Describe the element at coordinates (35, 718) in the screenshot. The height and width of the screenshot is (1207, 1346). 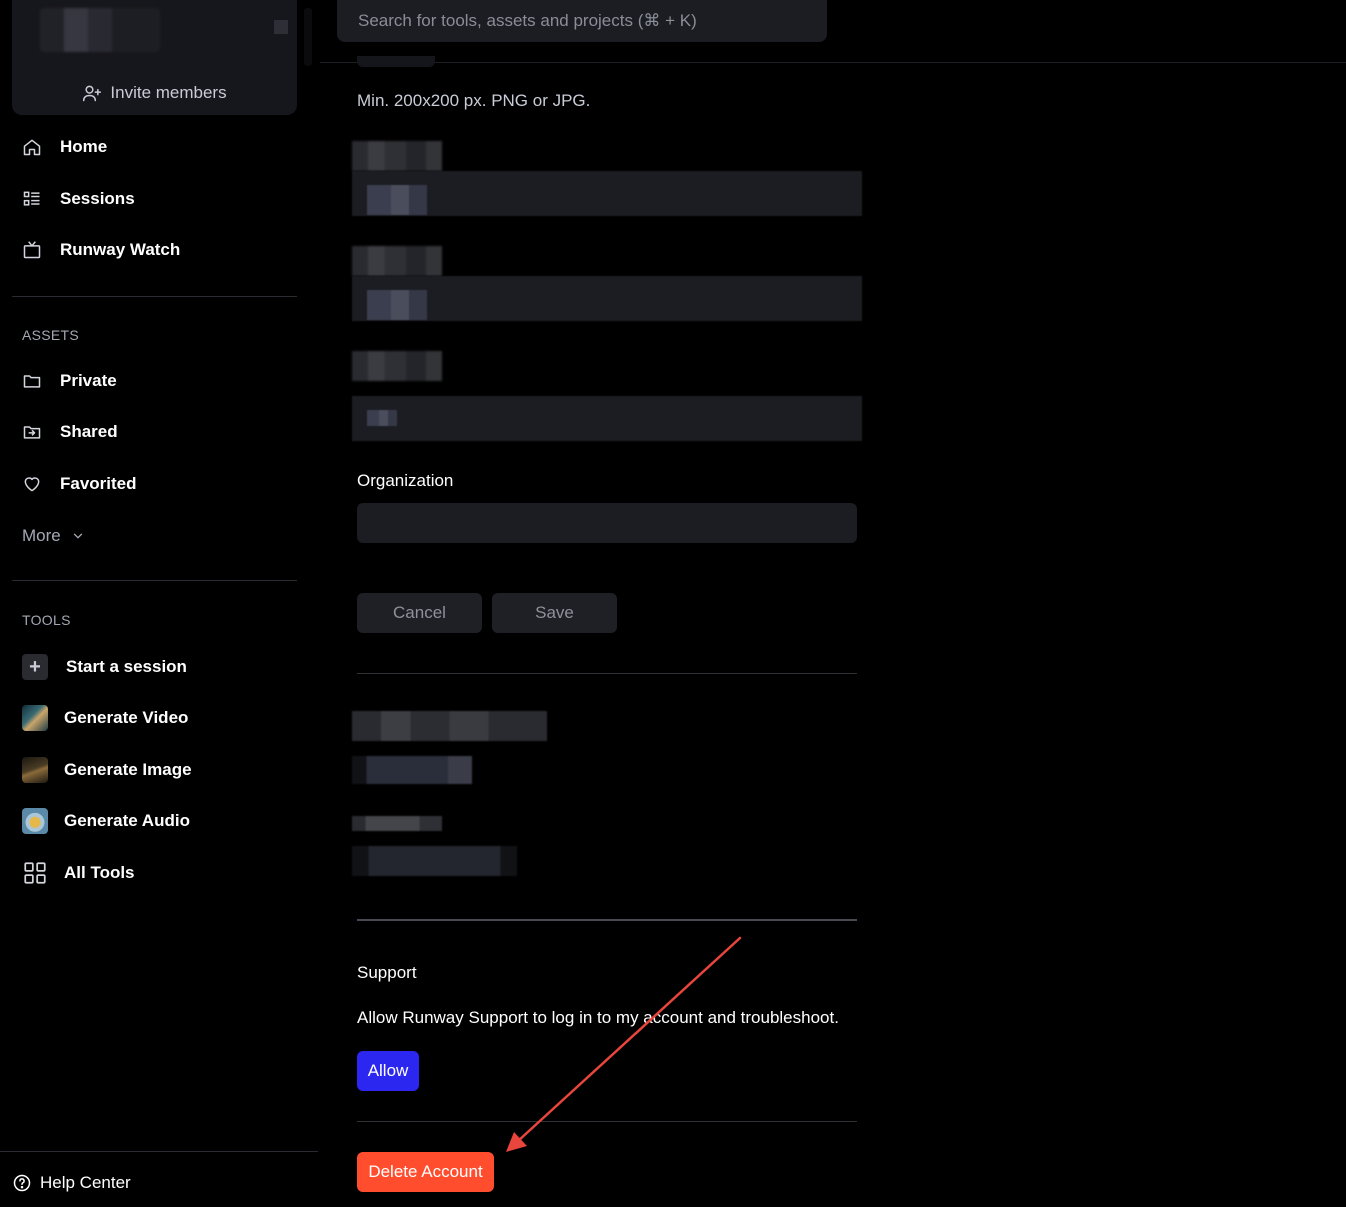
I see `video-thumbnail` at that location.